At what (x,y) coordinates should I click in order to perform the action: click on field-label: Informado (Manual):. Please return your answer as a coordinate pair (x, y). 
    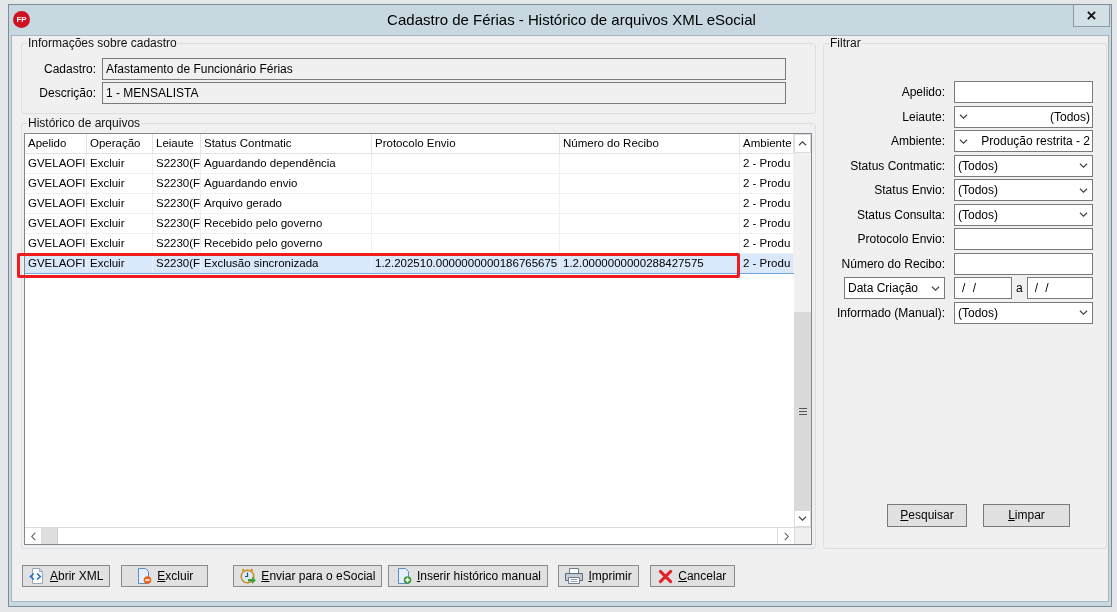
    Looking at the image, I should click on (890, 313).